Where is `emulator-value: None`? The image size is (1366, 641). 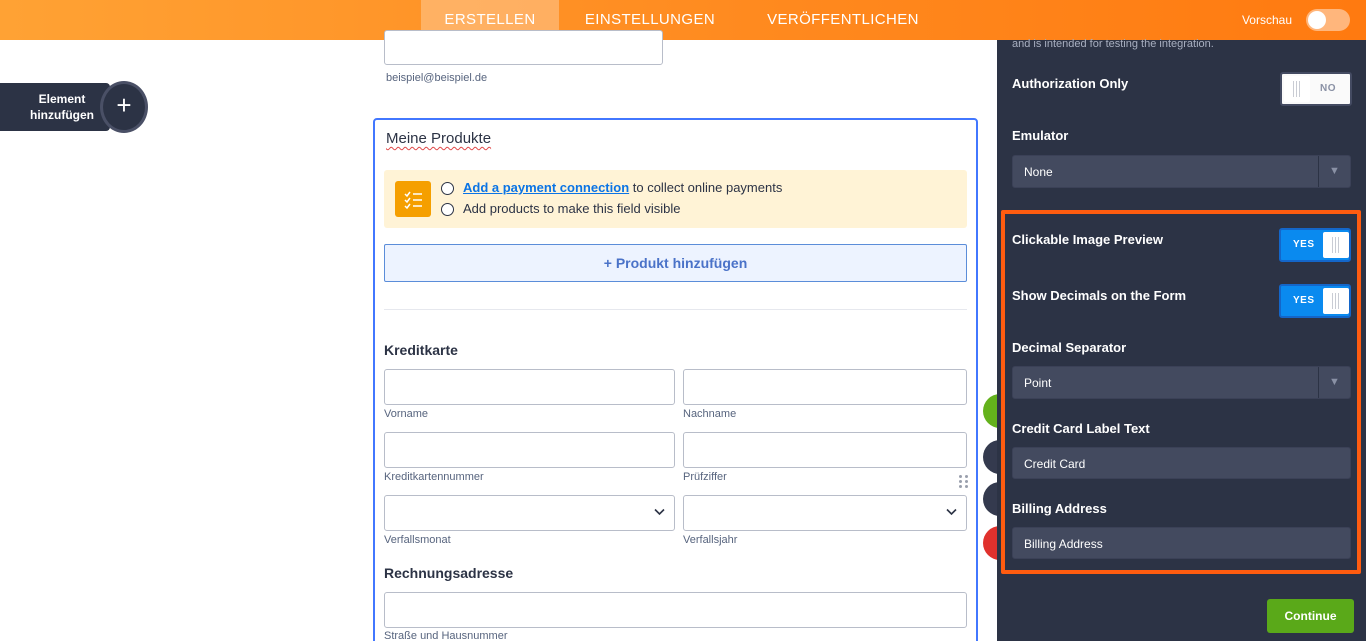
emulator-value: None is located at coordinates (1038, 172).